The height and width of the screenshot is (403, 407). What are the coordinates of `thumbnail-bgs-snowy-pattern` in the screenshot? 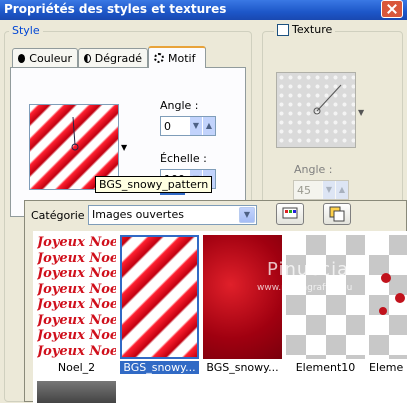 It's located at (159, 297).